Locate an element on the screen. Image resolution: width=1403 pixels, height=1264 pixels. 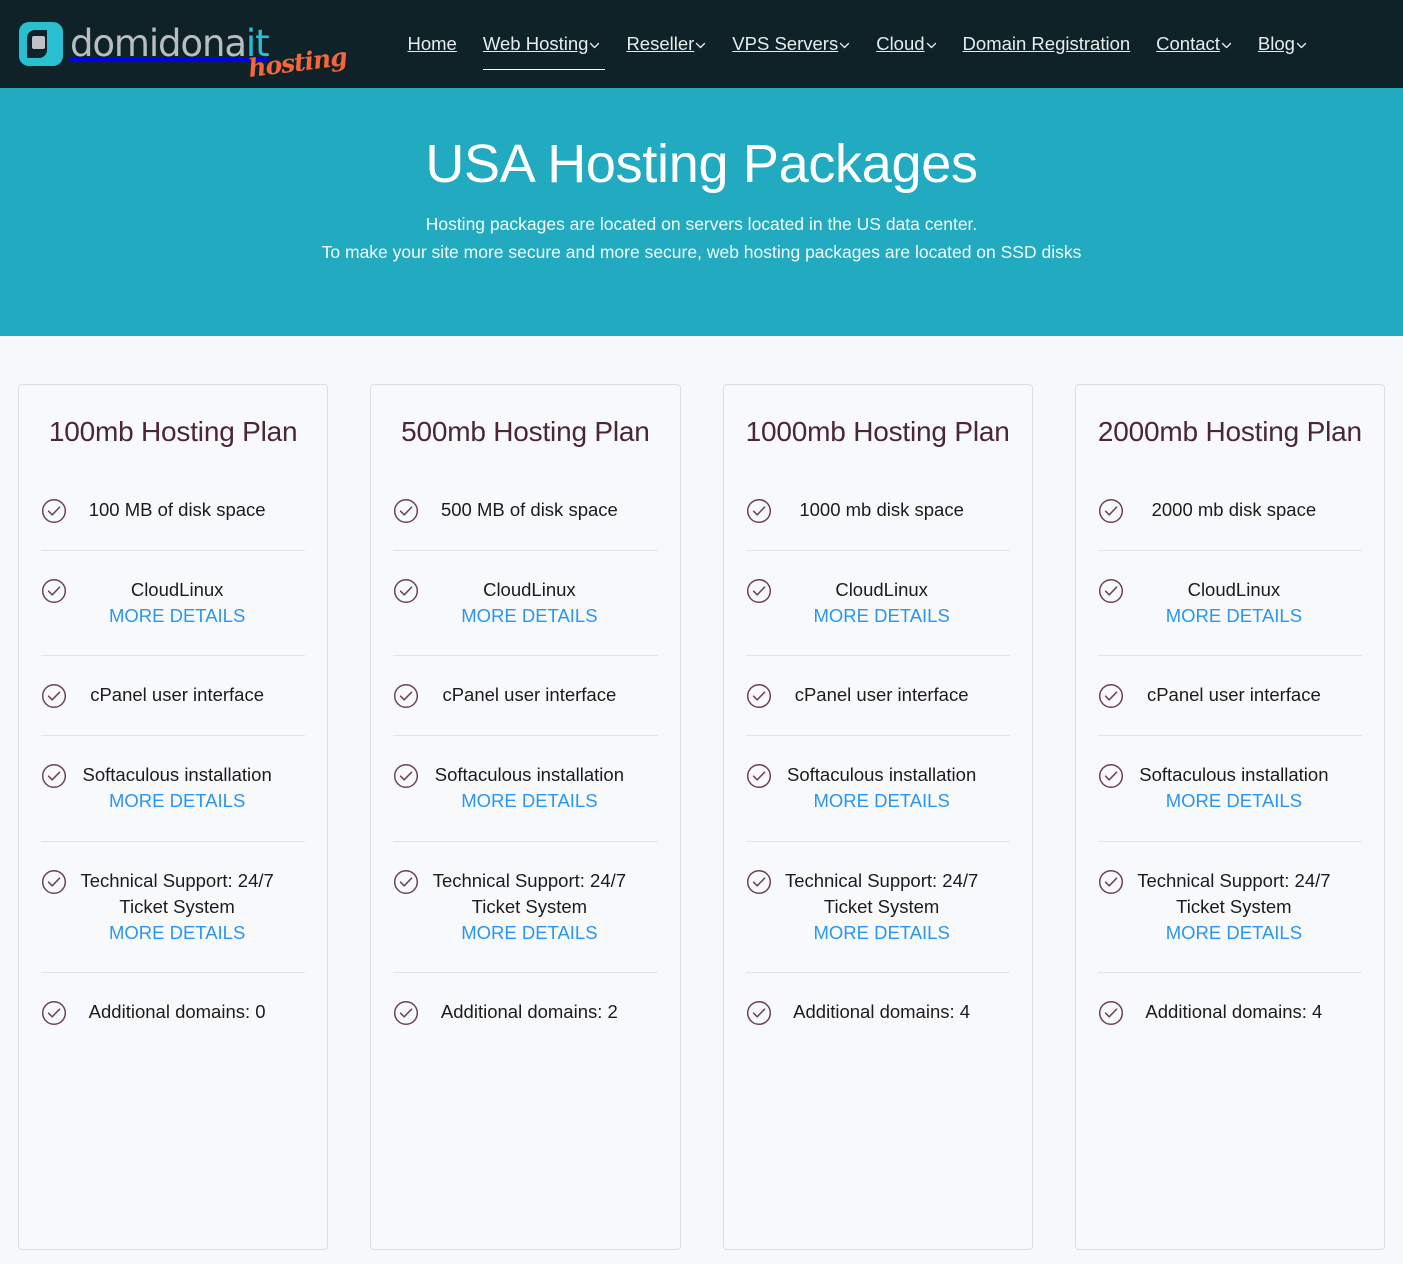
nav-item-cloud: Cloud is located at coordinates (906, 44).